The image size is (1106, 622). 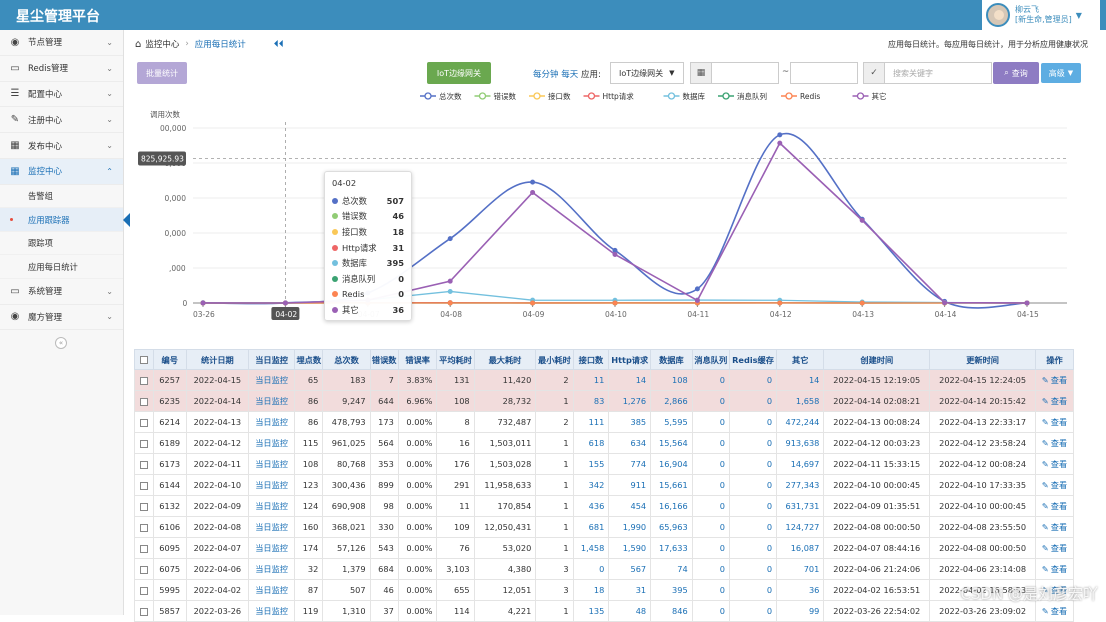 What do you see at coordinates (998, 15) in the screenshot?
I see `avatar` at bounding box center [998, 15].